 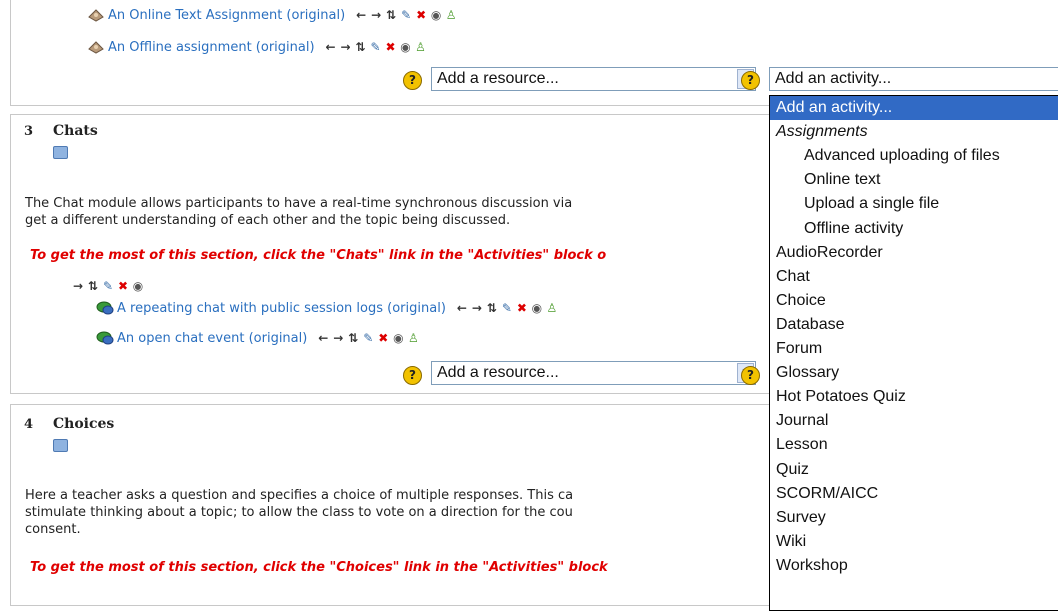 What do you see at coordinates (211, 47) in the screenshot?
I see `assignment-link: An Offline assignment (original)` at bounding box center [211, 47].